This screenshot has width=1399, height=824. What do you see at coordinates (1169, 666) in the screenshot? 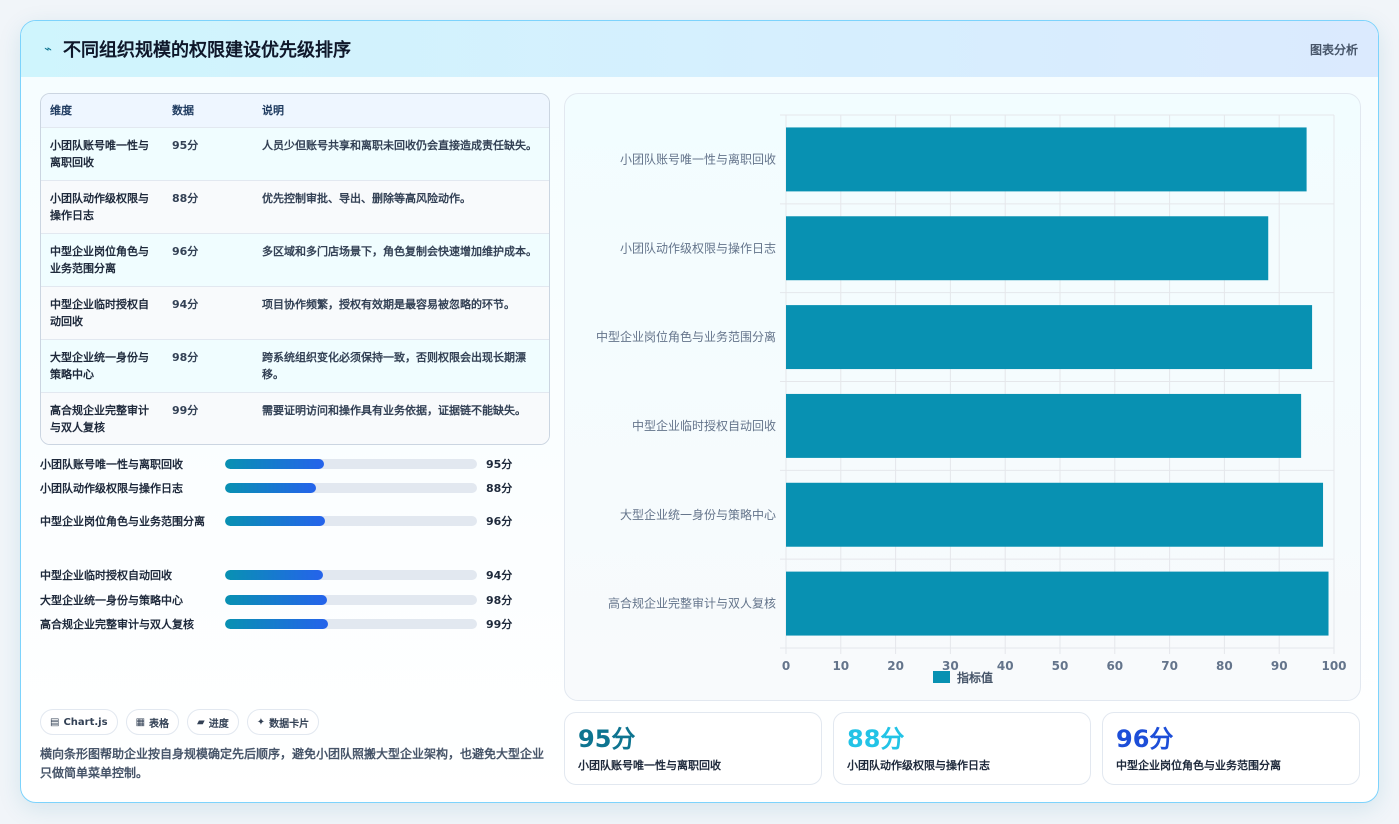
I see `x-tick-label: 70` at bounding box center [1169, 666].